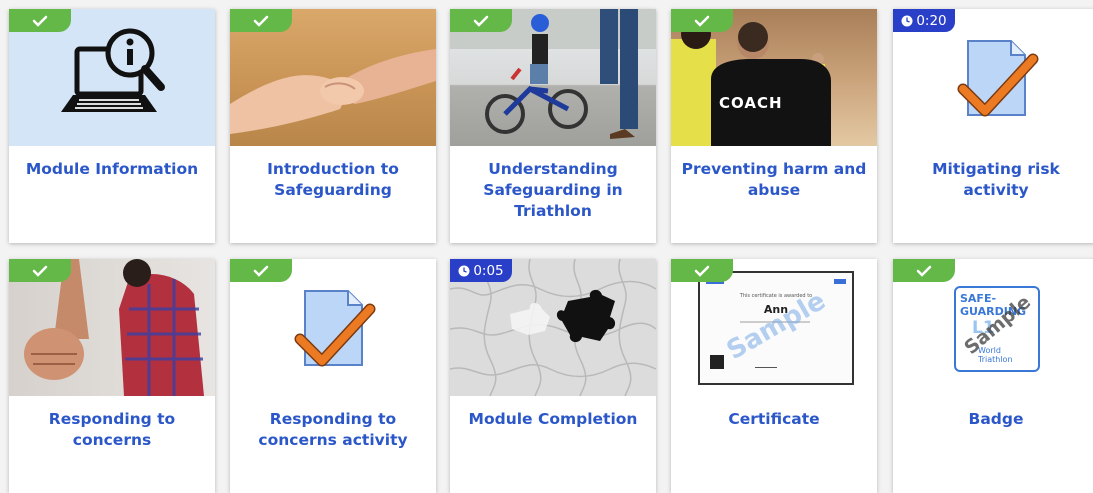 The height and width of the screenshot is (493, 1093). I want to click on qr-code-icon, so click(717, 362).